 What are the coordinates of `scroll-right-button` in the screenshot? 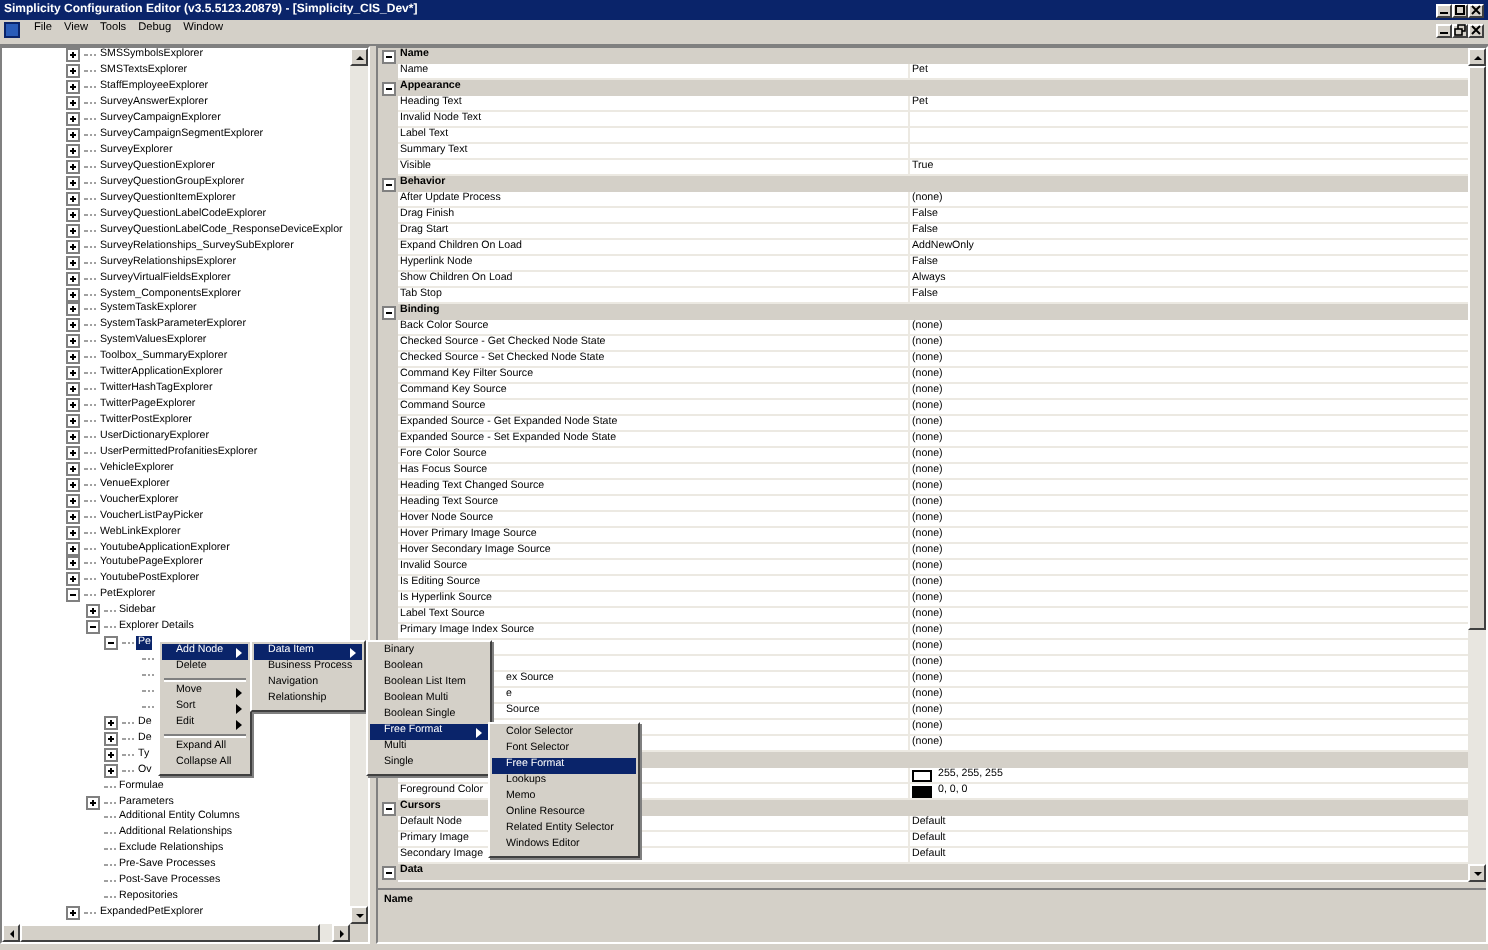 It's located at (341, 933).